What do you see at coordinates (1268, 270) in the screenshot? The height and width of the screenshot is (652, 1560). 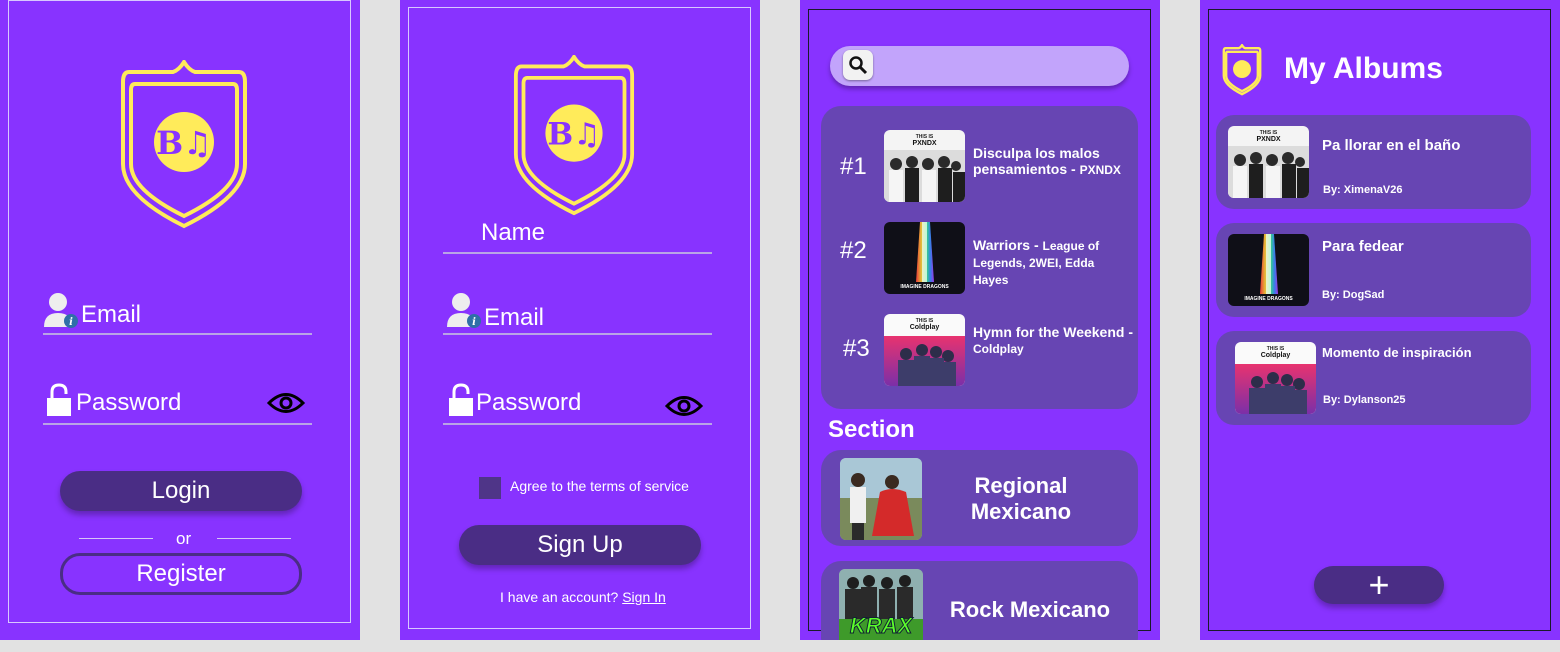 I see `album-cover: IMAGINE DRAGONS` at bounding box center [1268, 270].